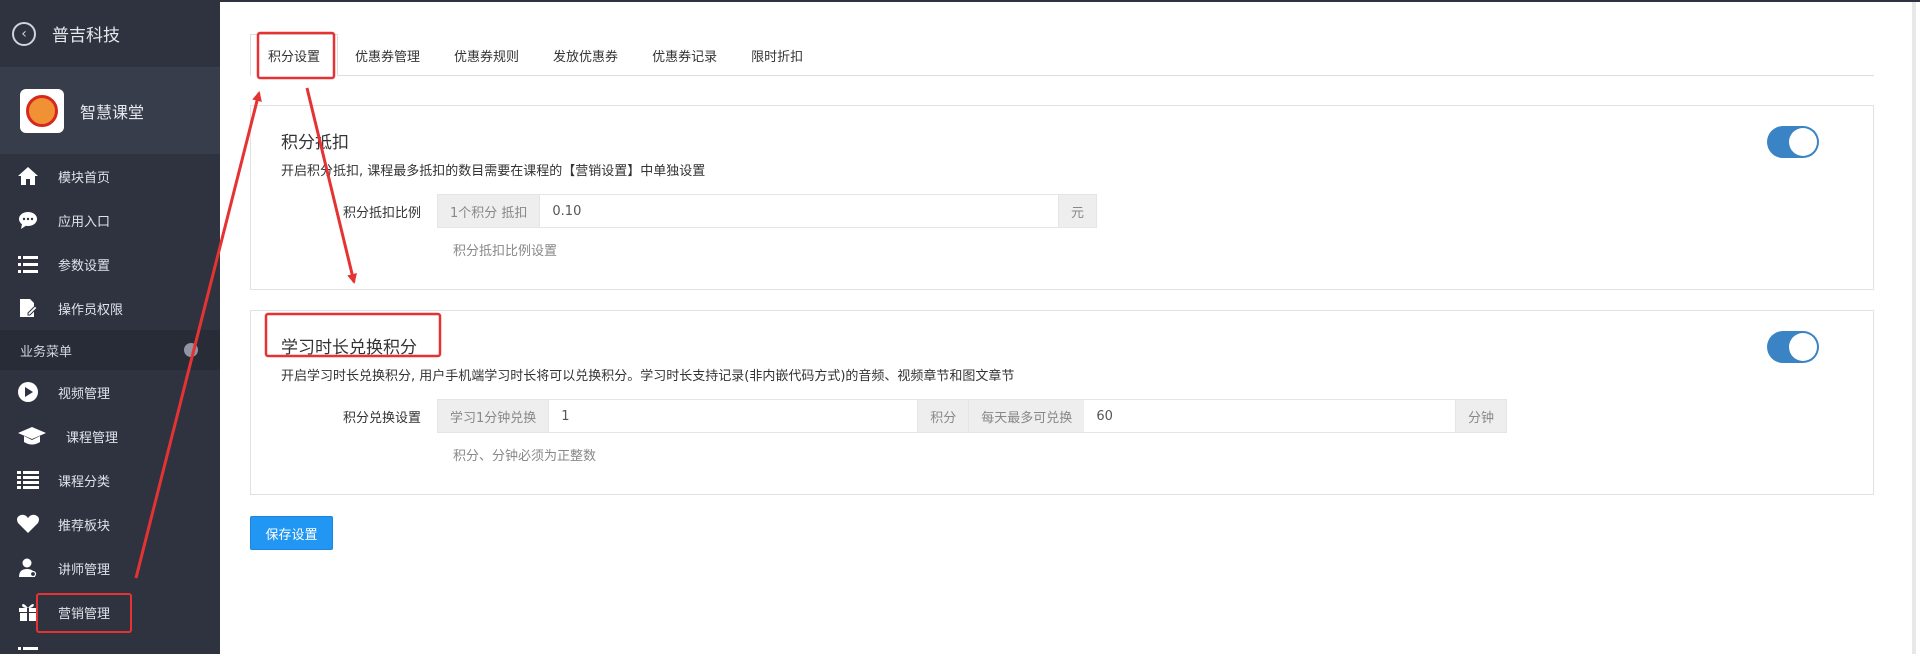 This screenshot has width=1920, height=654. I want to click on back-icon: ‹, so click(24, 33).